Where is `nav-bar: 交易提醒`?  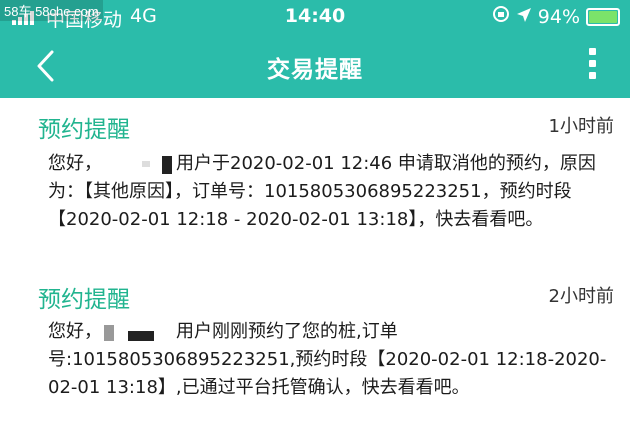 nav-bar: 交易提醒 is located at coordinates (315, 66).